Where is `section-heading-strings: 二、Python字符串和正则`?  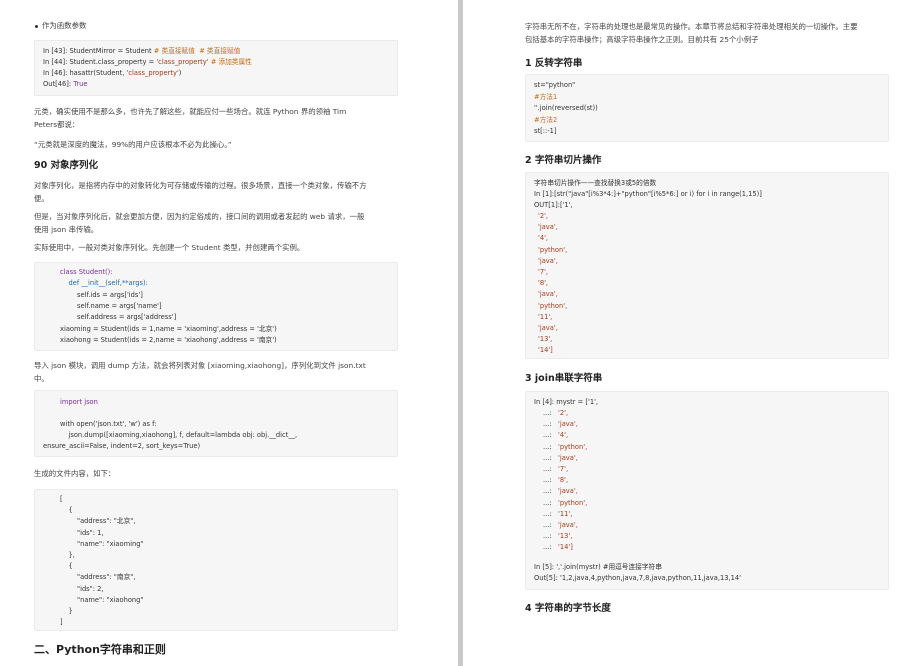
section-heading-strings: 二、Python字符串和正则 is located at coordinates (100, 649).